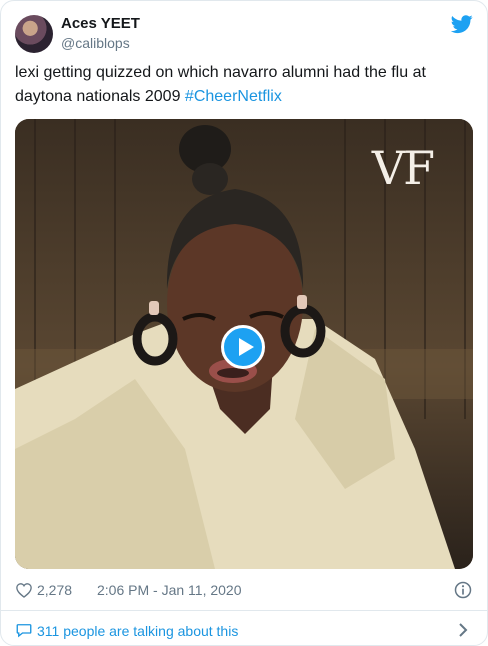 The image size is (488, 646). Describe the element at coordinates (100, 23) in the screenshot. I see `user-name: Aces YEET` at that location.